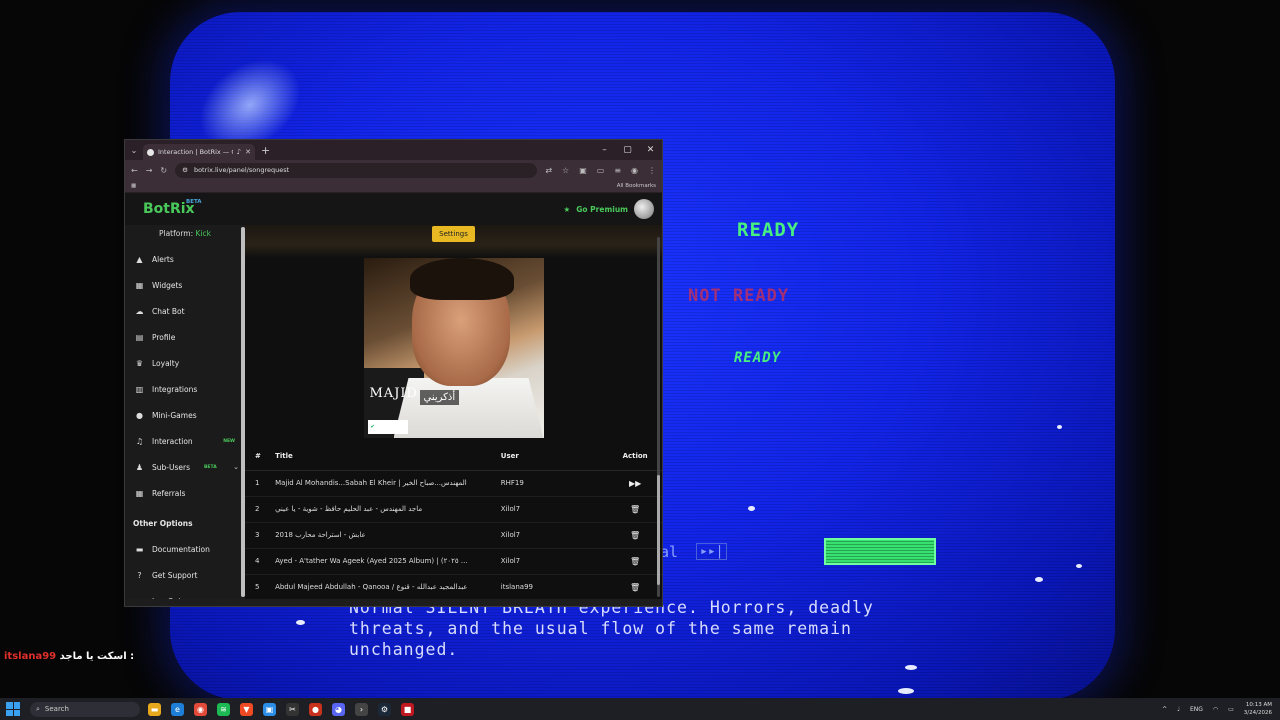  I want to click on sidebar-item-widgets: ▦ Widgets, so click(185, 285).